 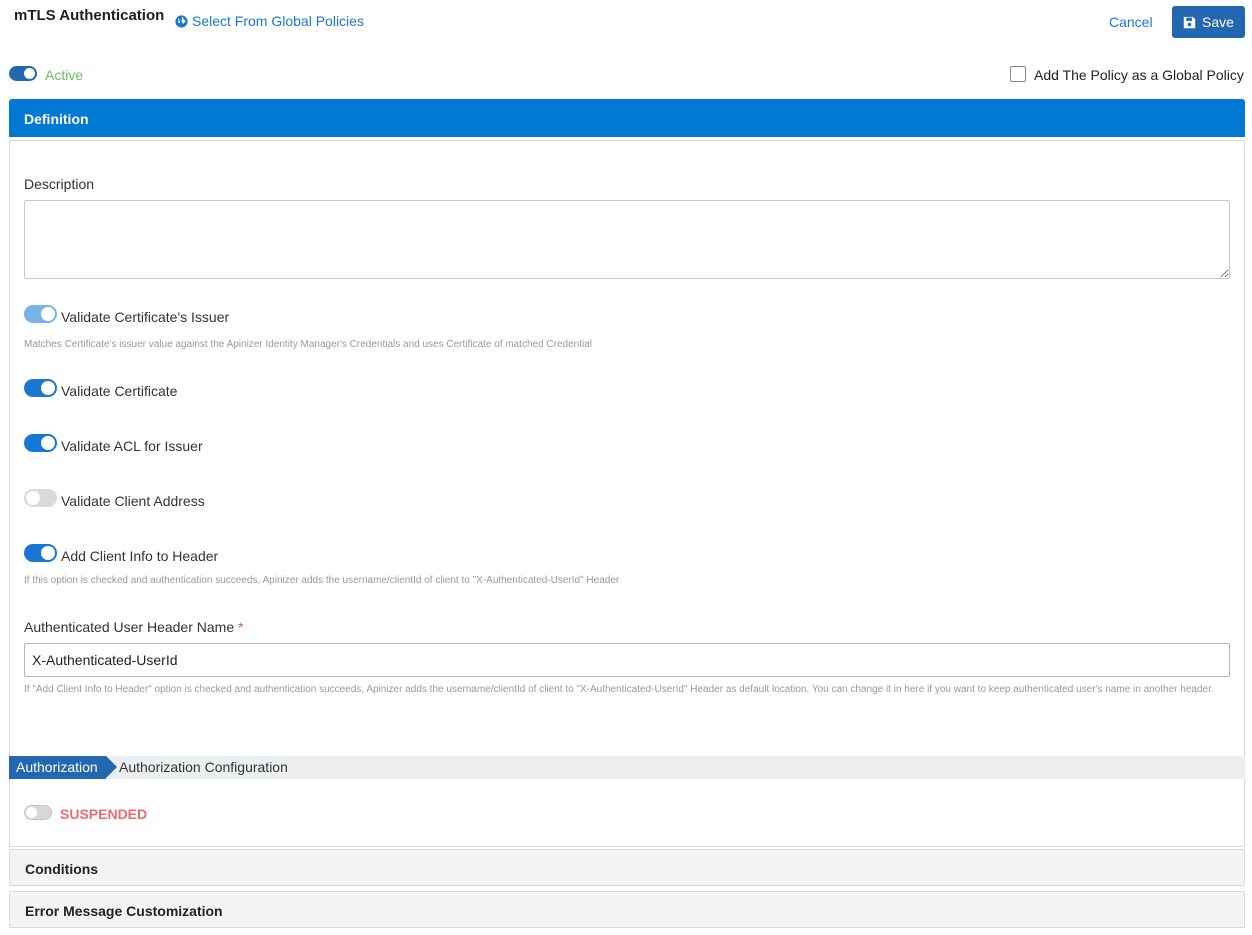 I want to click on authorization-status-label: SUSPENDED, so click(x=104, y=814).